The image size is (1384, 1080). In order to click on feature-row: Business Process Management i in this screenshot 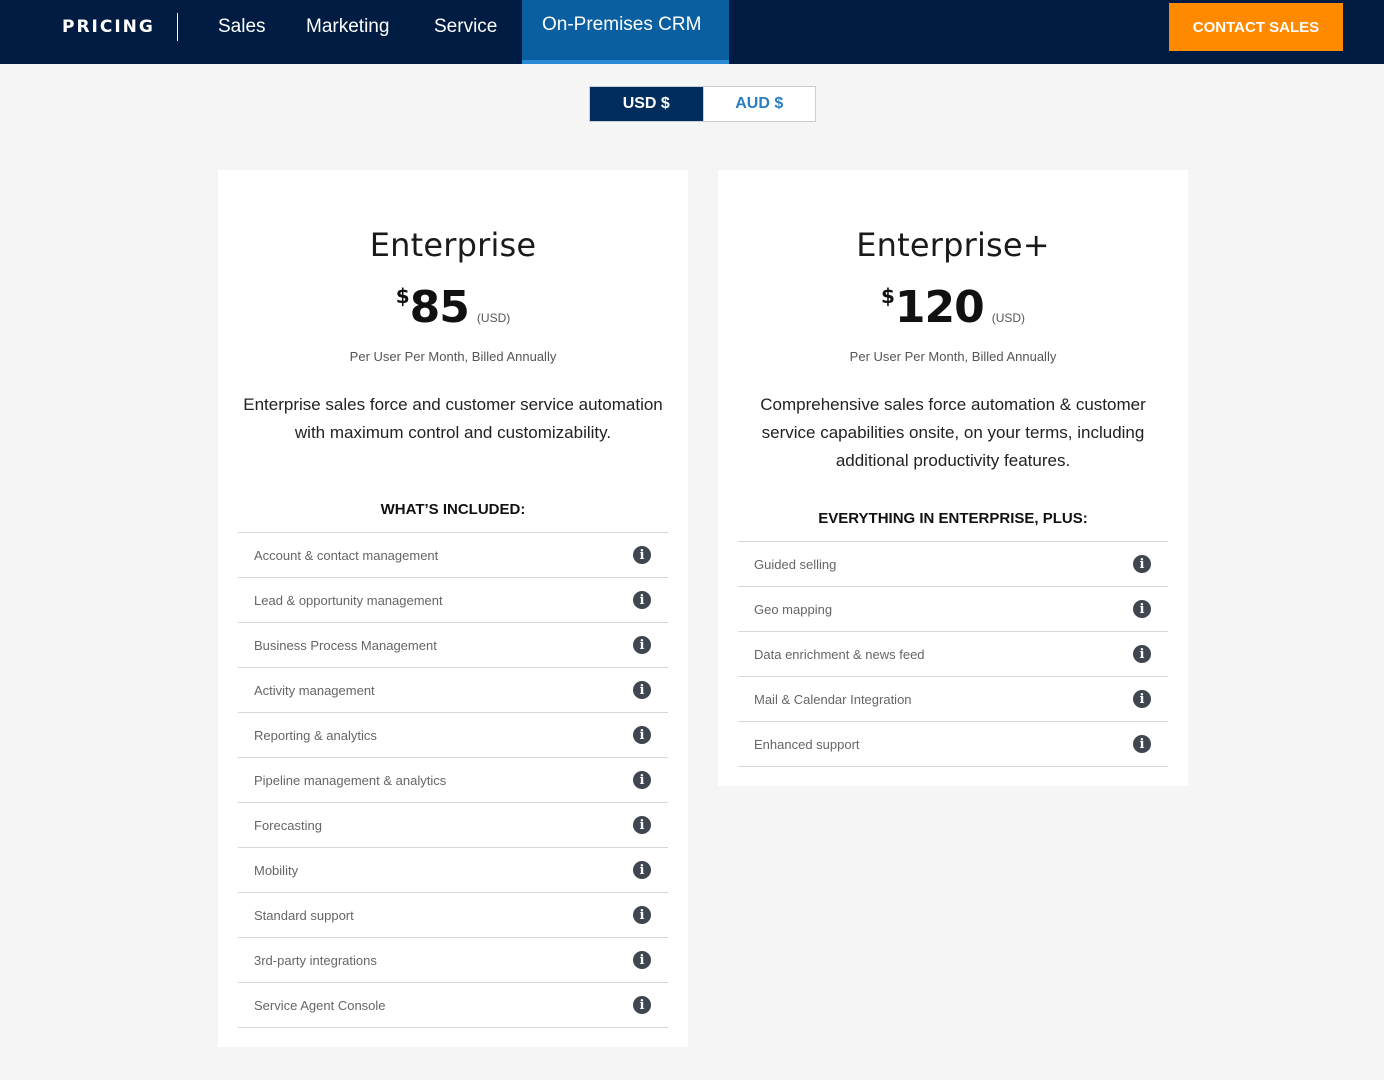, I will do `click(453, 645)`.